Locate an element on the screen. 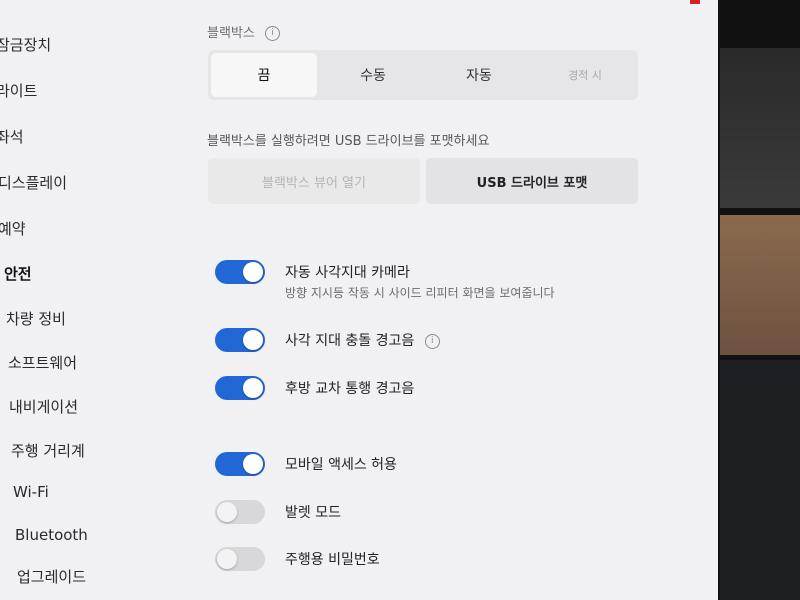 The height and width of the screenshot is (600, 800). format-usb-button: USB 드라이브 포맷 is located at coordinates (532, 181).